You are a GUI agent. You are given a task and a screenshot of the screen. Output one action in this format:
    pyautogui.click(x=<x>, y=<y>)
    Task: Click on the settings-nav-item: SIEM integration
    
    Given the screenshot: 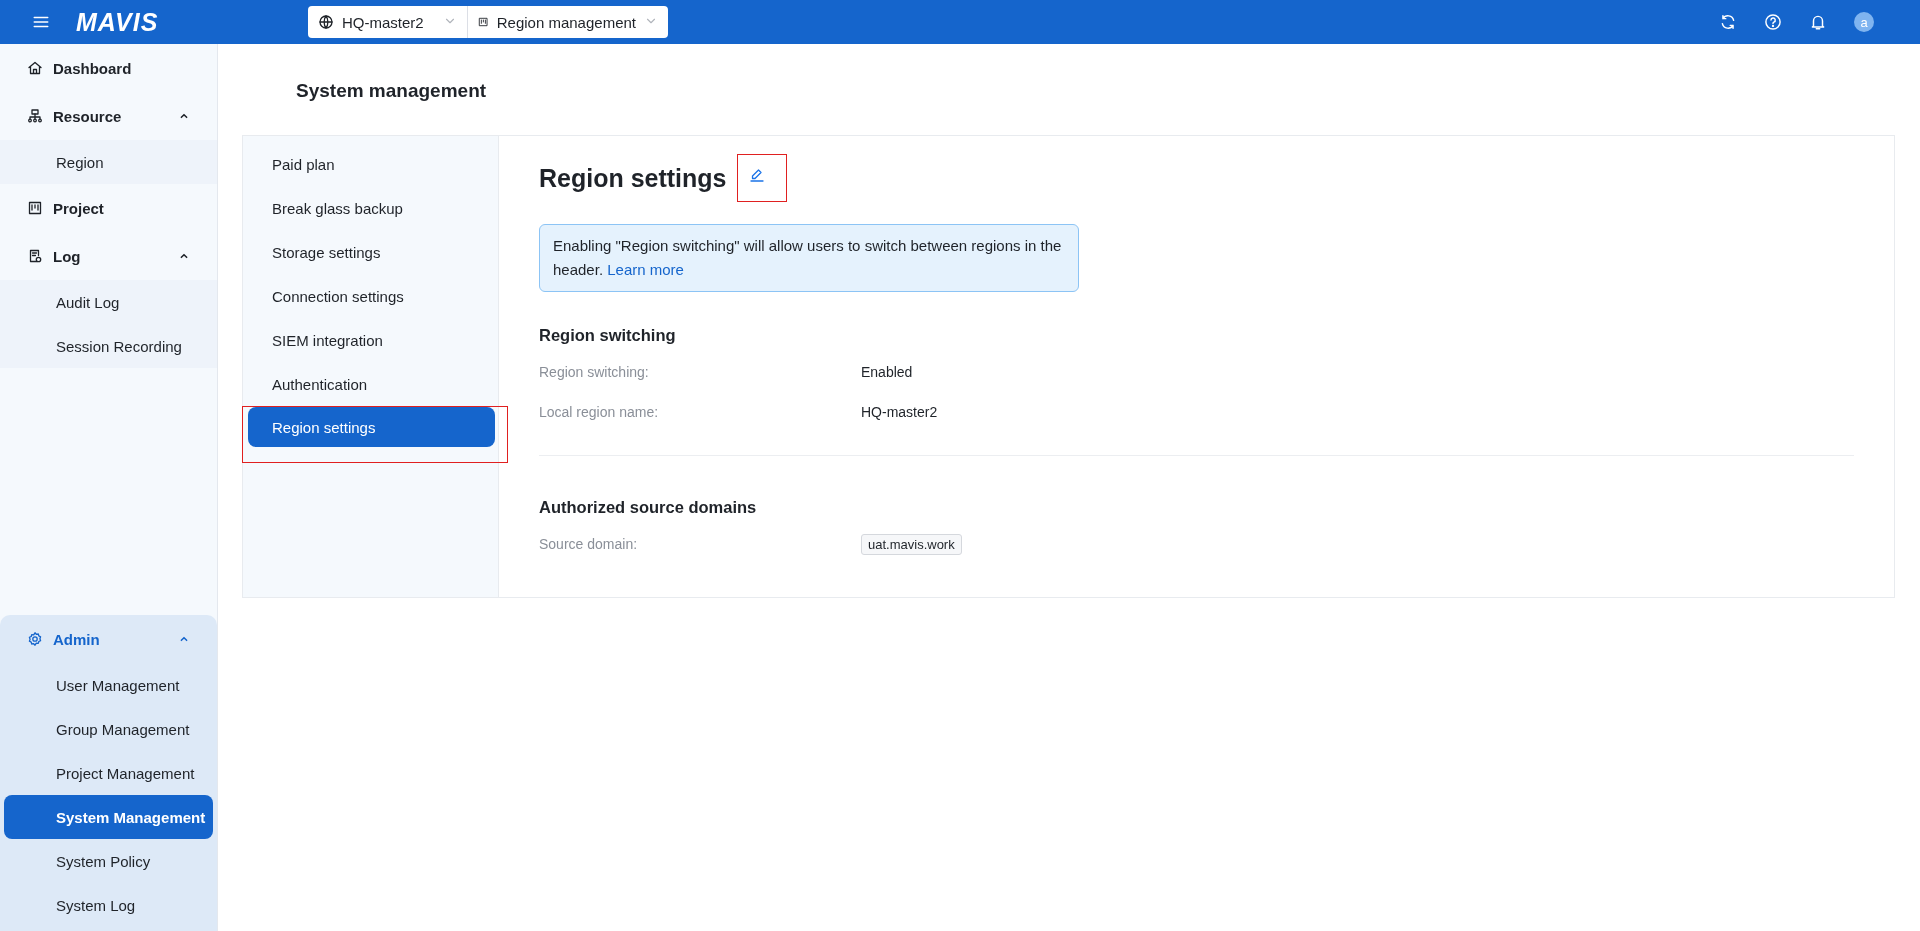 What is the action you would take?
    pyautogui.click(x=371, y=340)
    